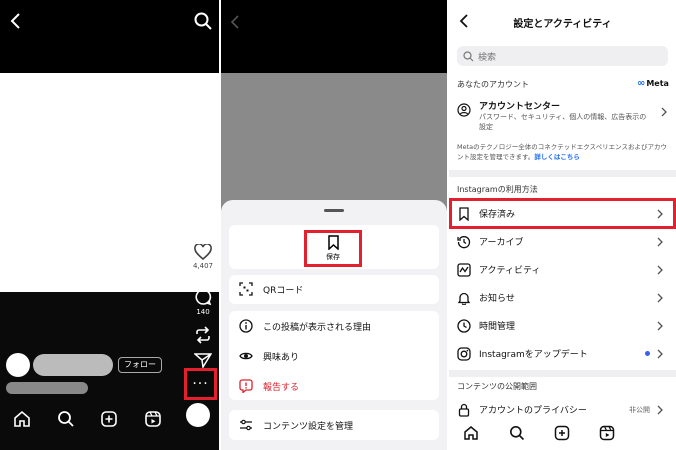  What do you see at coordinates (464, 213) in the screenshot?
I see `bookmark-icon` at bounding box center [464, 213].